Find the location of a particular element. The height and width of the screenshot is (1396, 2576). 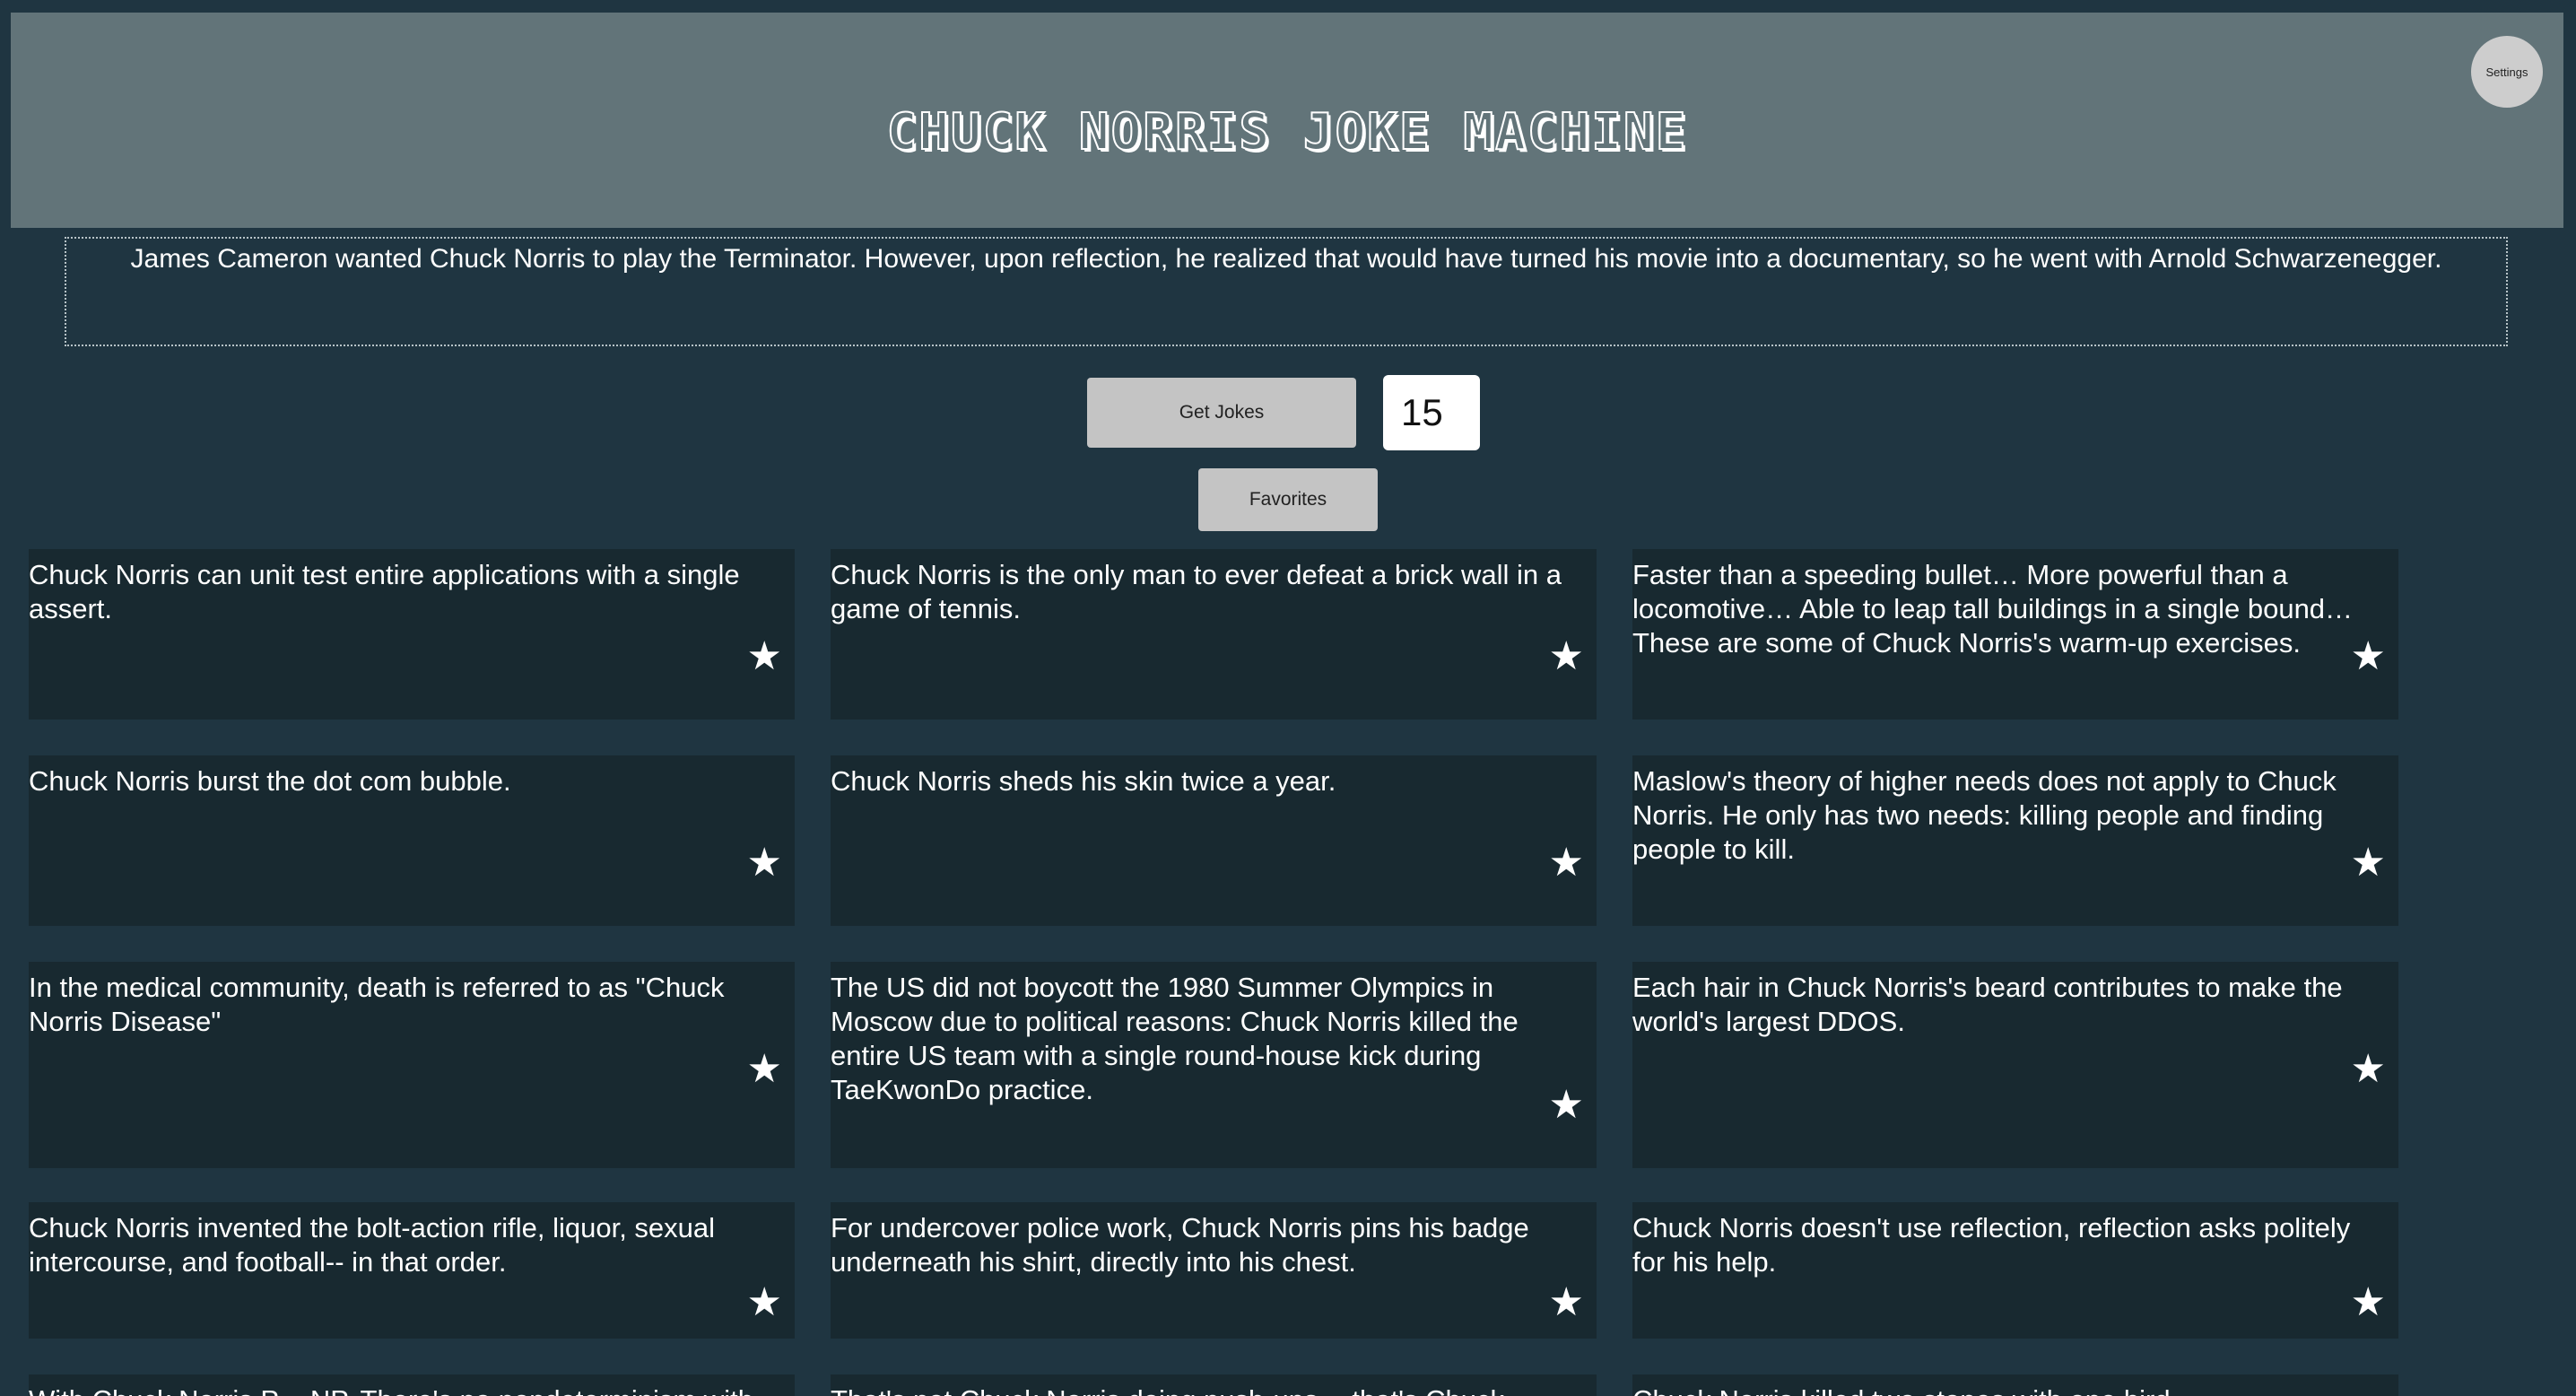

joke-count-input is located at coordinates (1431, 412).